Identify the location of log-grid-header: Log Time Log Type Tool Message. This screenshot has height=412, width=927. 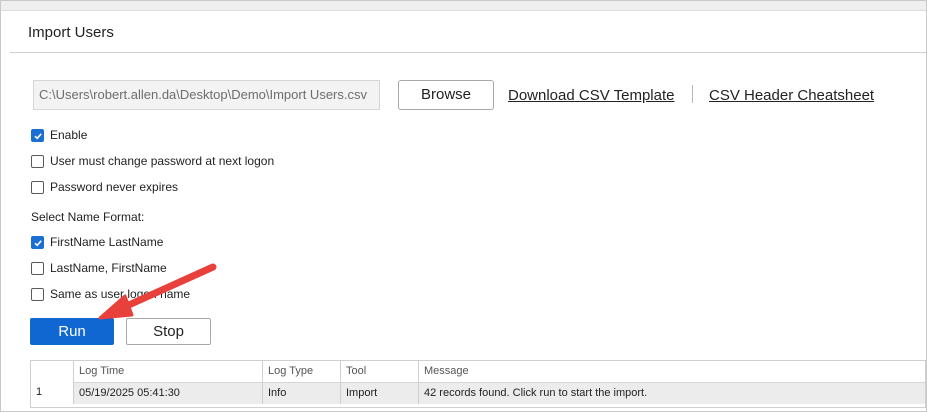
(478, 372).